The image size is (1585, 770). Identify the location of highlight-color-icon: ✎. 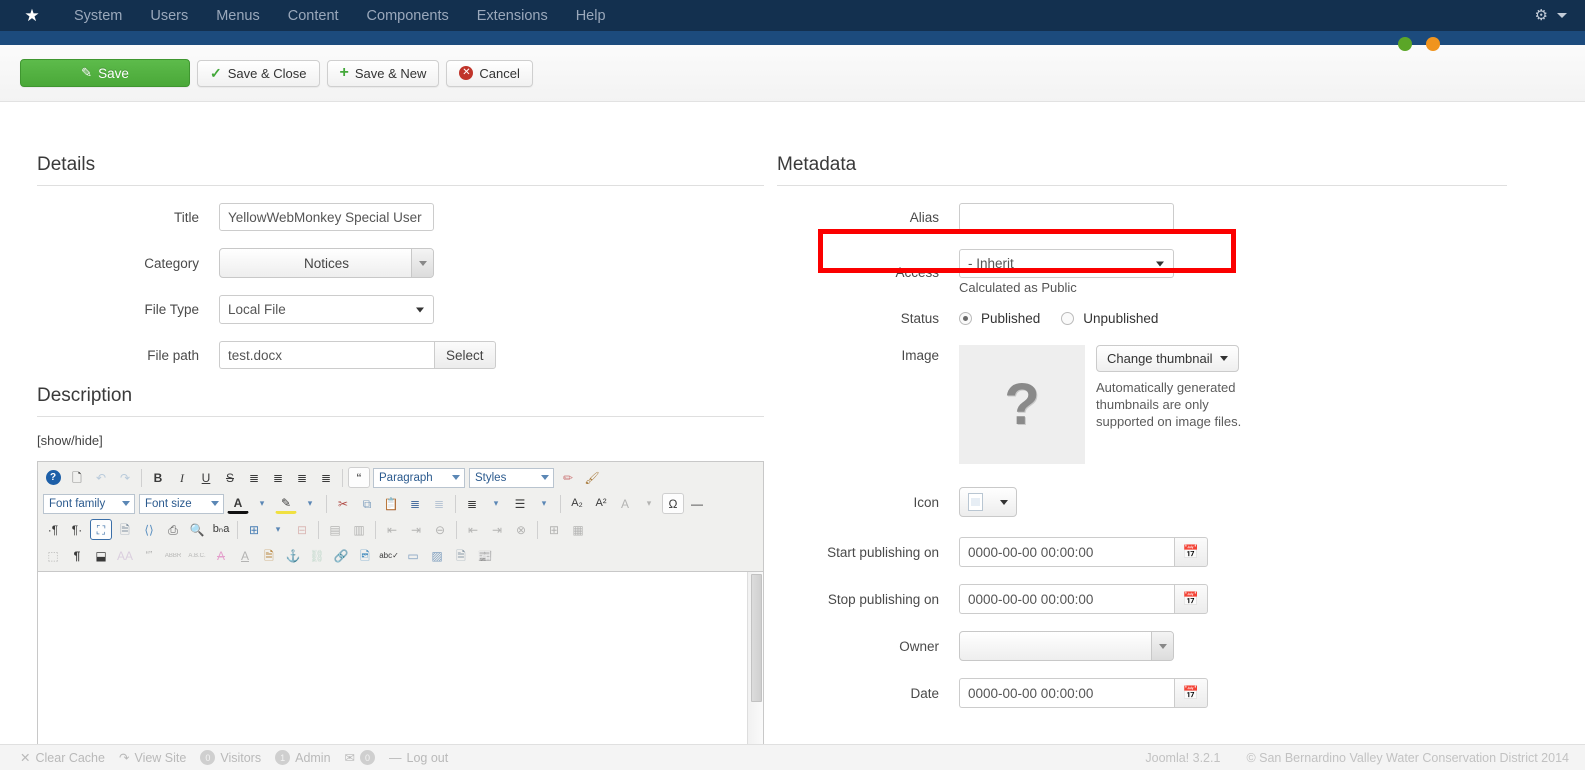
(286, 503).